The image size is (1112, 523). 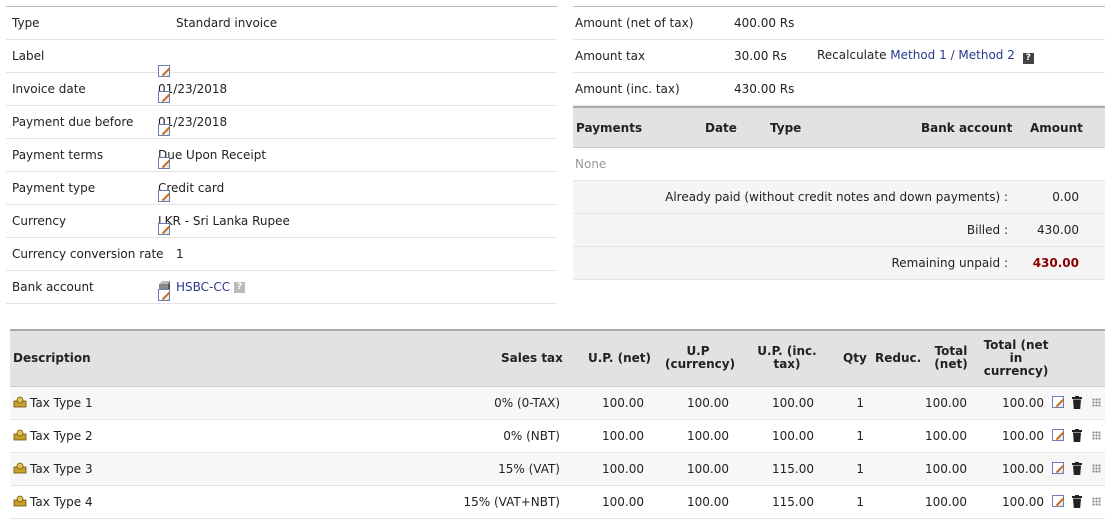 What do you see at coordinates (987, 230) in the screenshot?
I see `billed-label: Billed :` at bounding box center [987, 230].